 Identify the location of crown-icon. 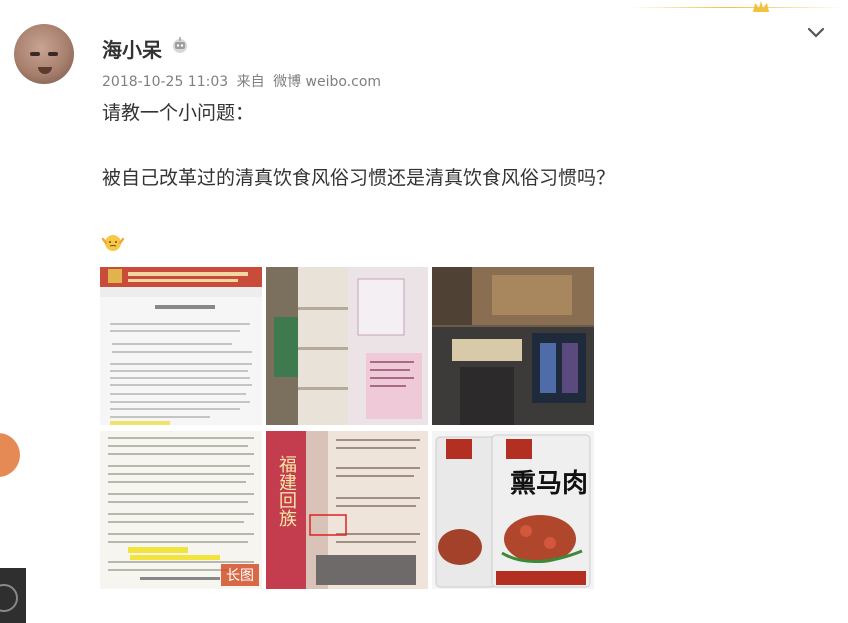
(761, 6).